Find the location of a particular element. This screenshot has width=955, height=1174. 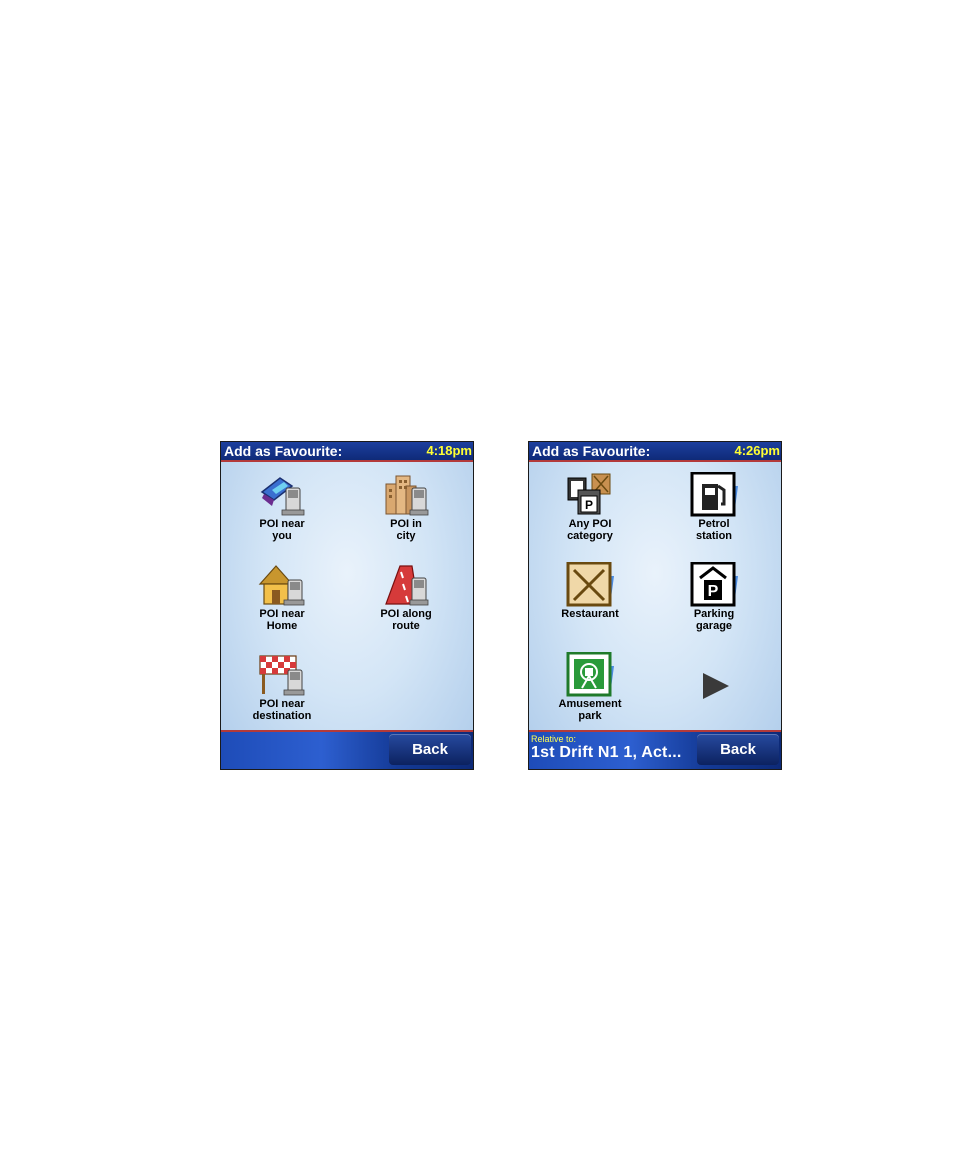

menu-item-label: Restaurant is located at coordinates (590, 614).